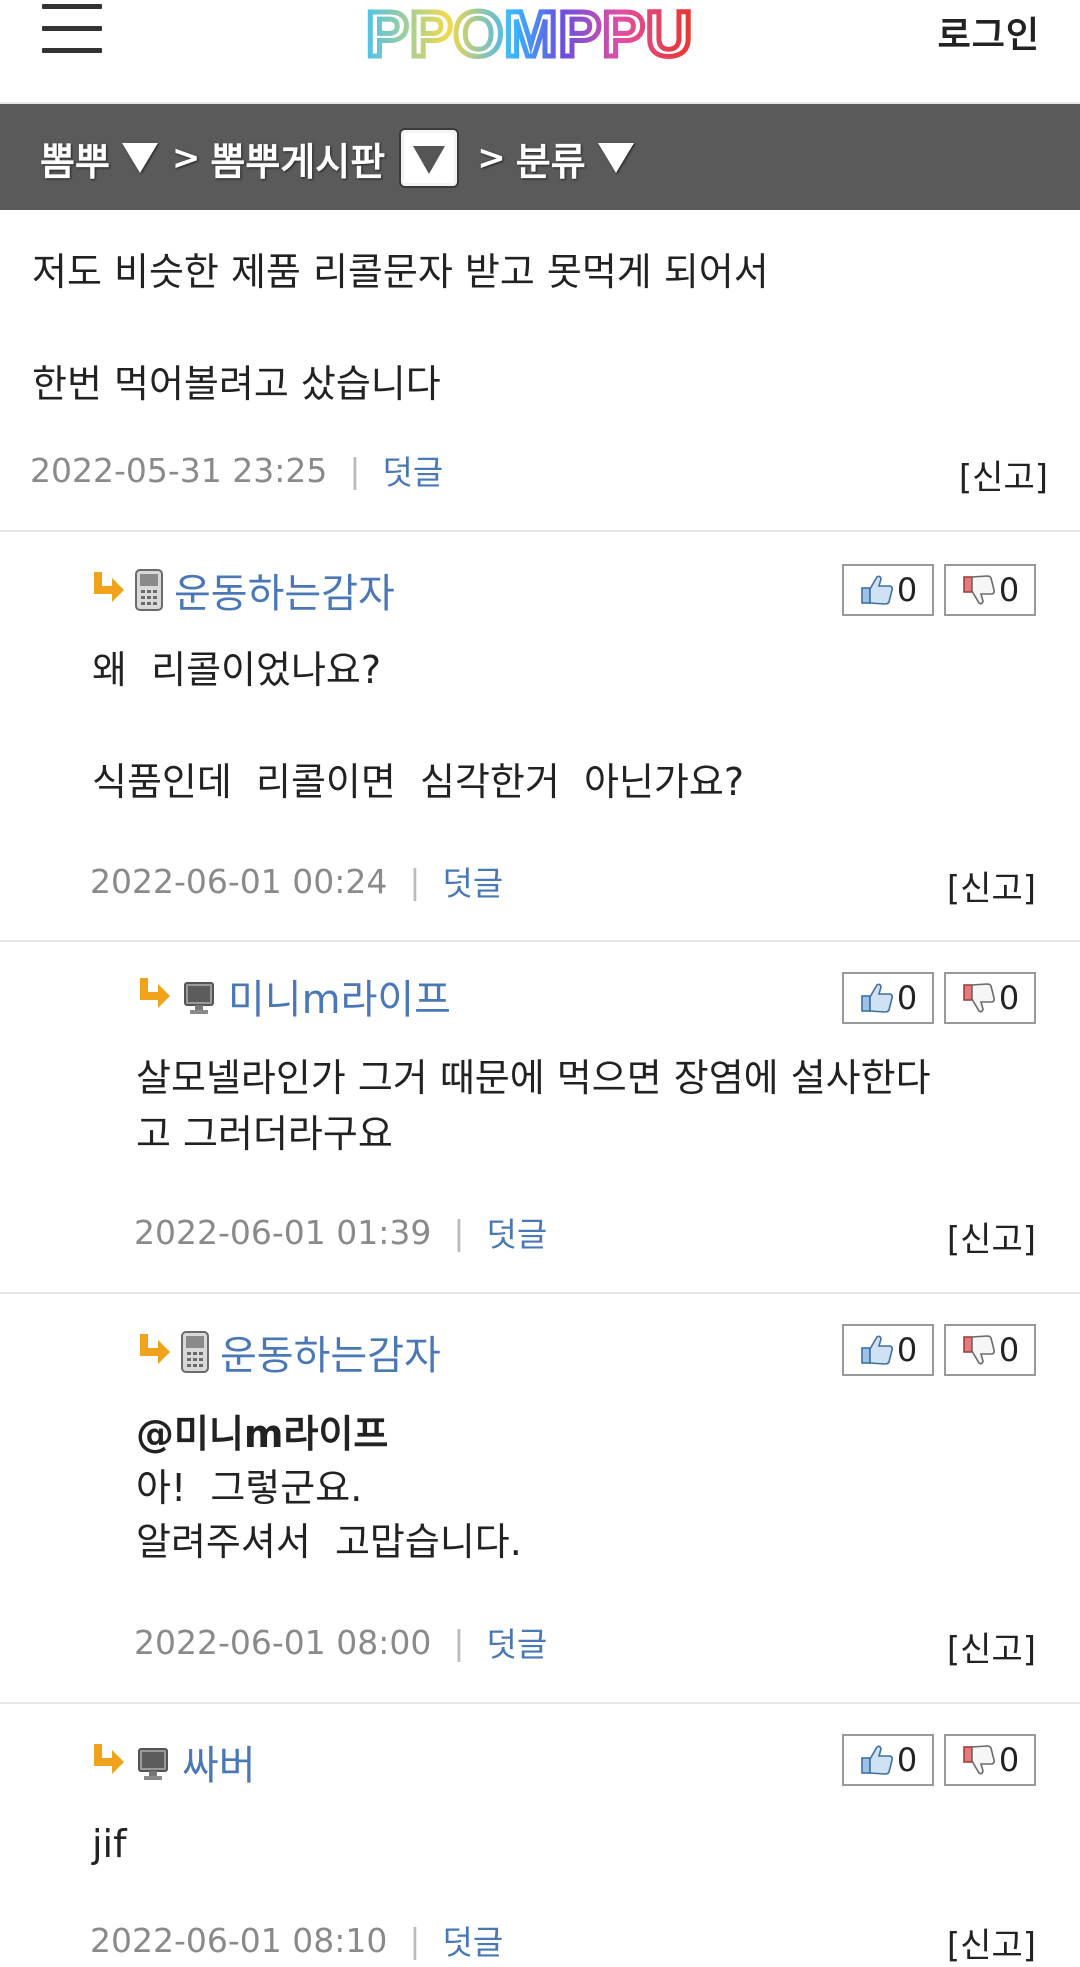 The height and width of the screenshot is (1967, 1080). I want to click on comment-author: 싸버, so click(219, 1762).